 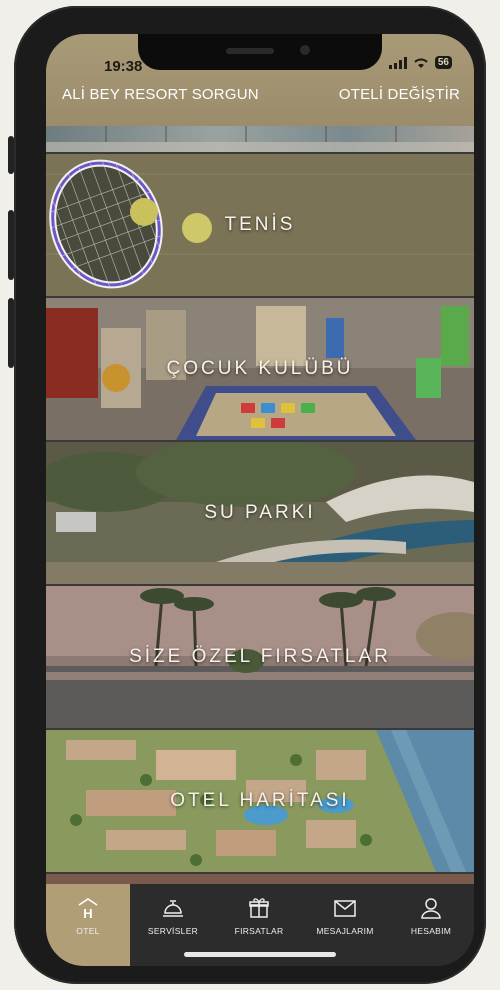 I want to click on card-label: OTEL HARİTASI, so click(x=260, y=800).